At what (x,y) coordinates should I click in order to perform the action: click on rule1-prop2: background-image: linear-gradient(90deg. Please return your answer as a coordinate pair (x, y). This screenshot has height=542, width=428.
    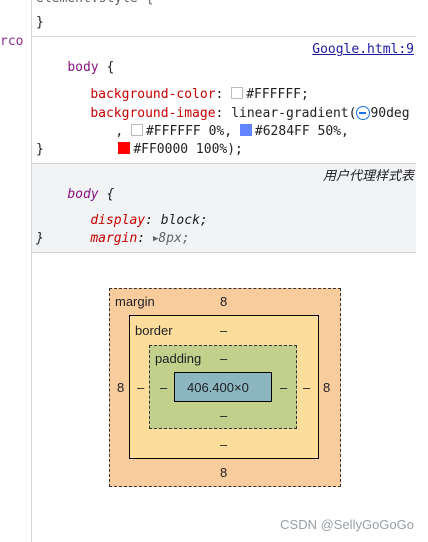
    Looking at the image, I should click on (234, 104).